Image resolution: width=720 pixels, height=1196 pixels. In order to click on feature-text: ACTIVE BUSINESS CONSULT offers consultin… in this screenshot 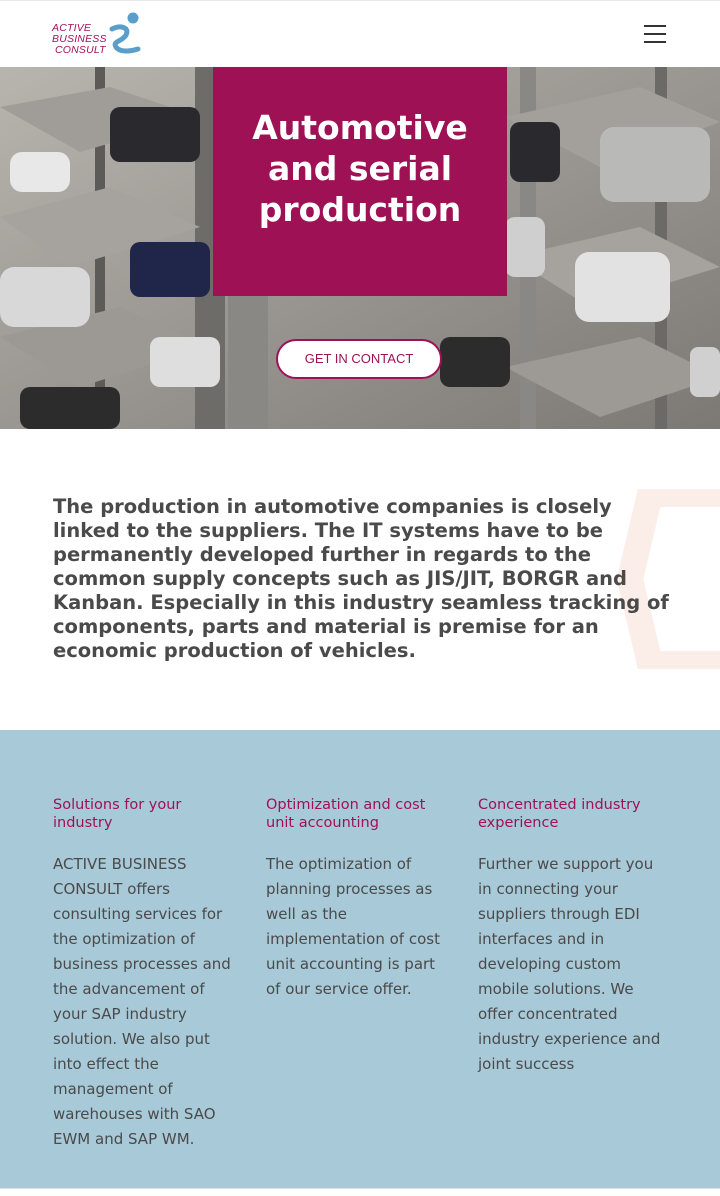, I will do `click(142, 1001)`.